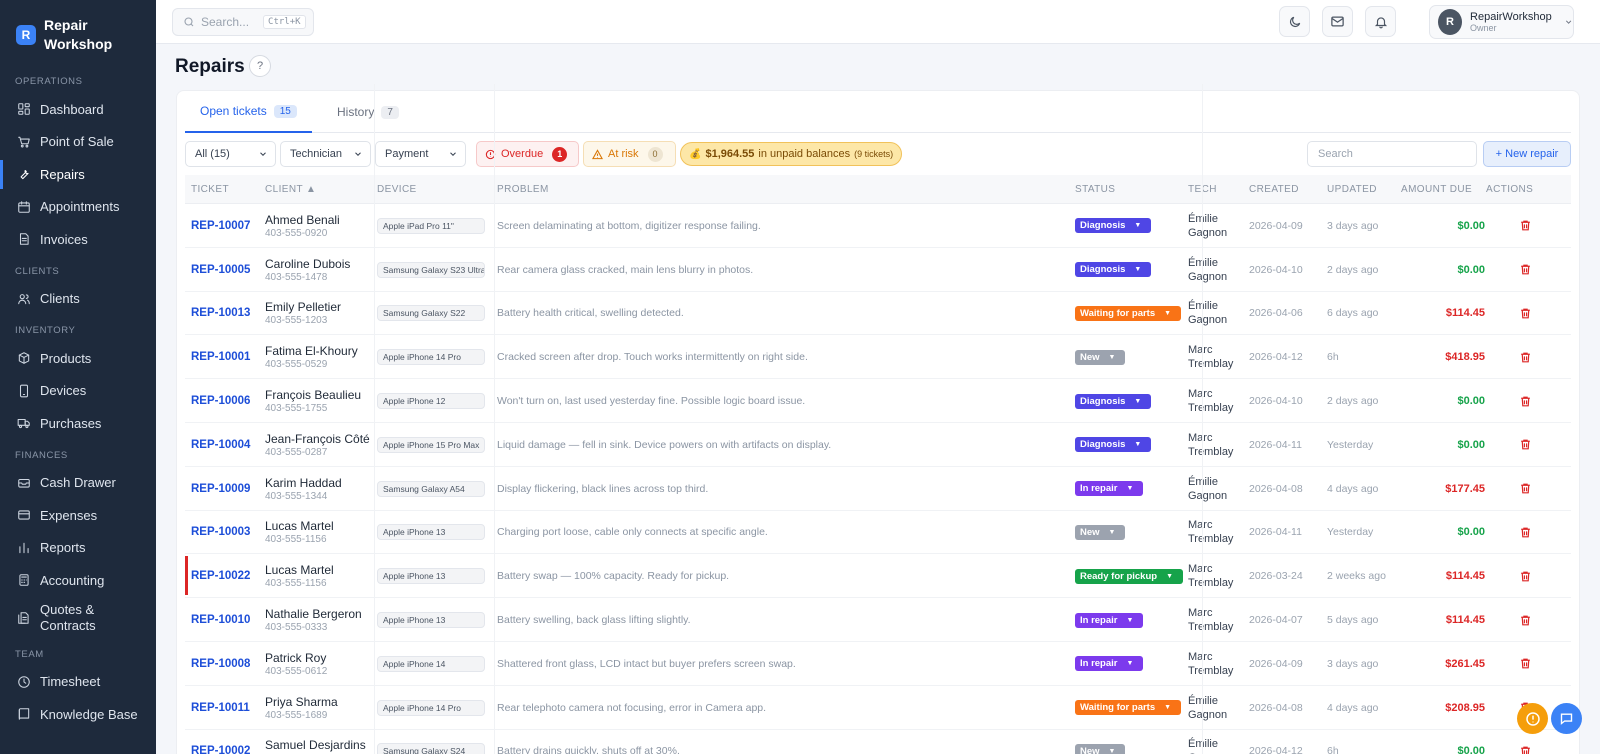  What do you see at coordinates (1352, 189) in the screenshot?
I see `col-updated: UPDATED` at bounding box center [1352, 189].